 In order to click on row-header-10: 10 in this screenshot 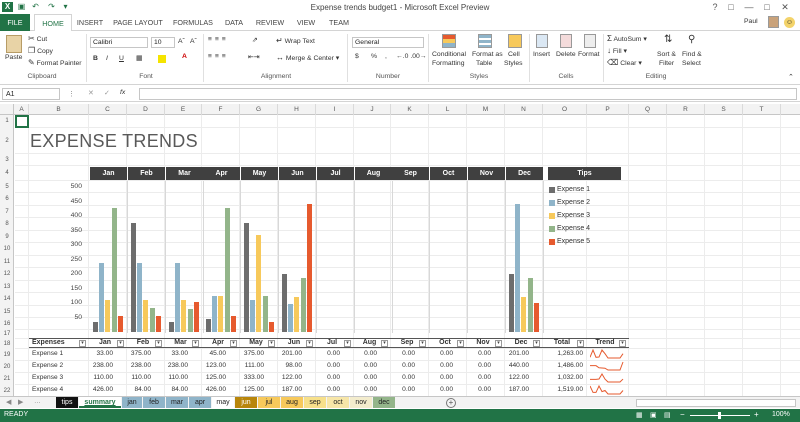, I will do `click(7, 249)`.